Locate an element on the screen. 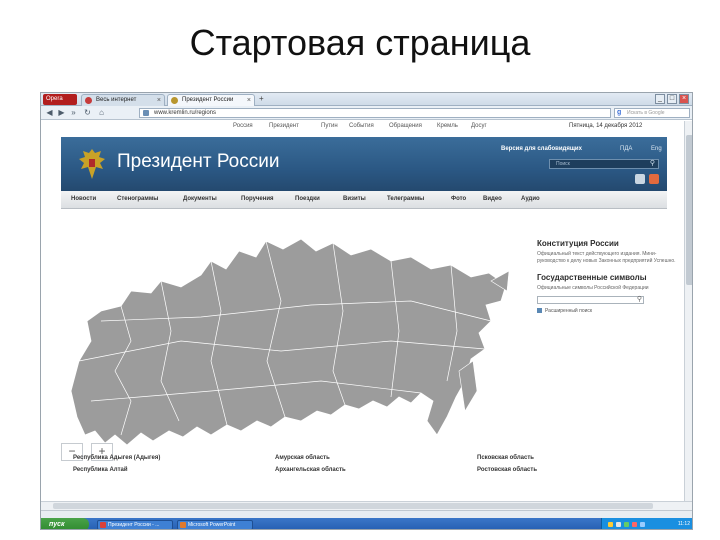 This screenshot has width=720, height=540. nav-item-audio: Аудио is located at coordinates (530, 199).